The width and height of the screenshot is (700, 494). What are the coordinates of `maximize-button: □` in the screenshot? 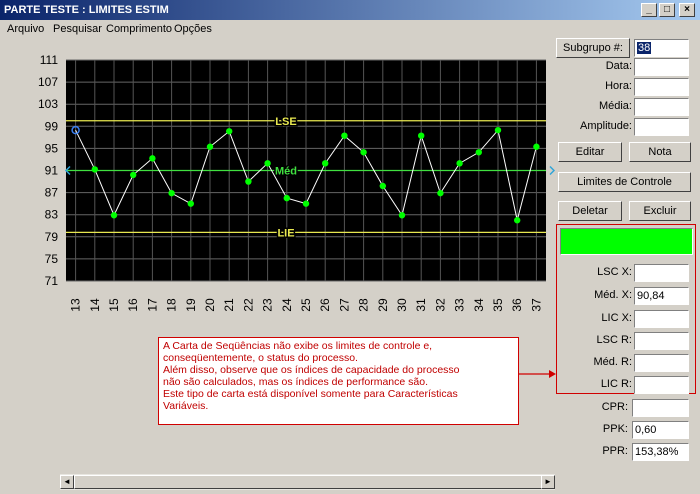 It's located at (667, 10).